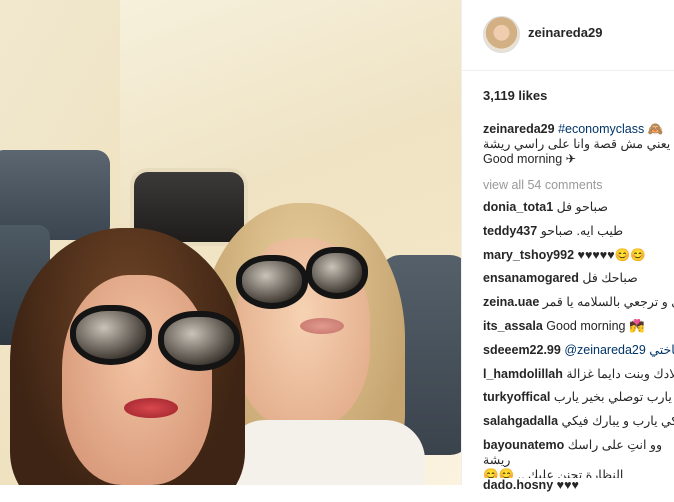 The width and height of the screenshot is (674, 502). I want to click on caption-username: zeinareda29, so click(519, 129).